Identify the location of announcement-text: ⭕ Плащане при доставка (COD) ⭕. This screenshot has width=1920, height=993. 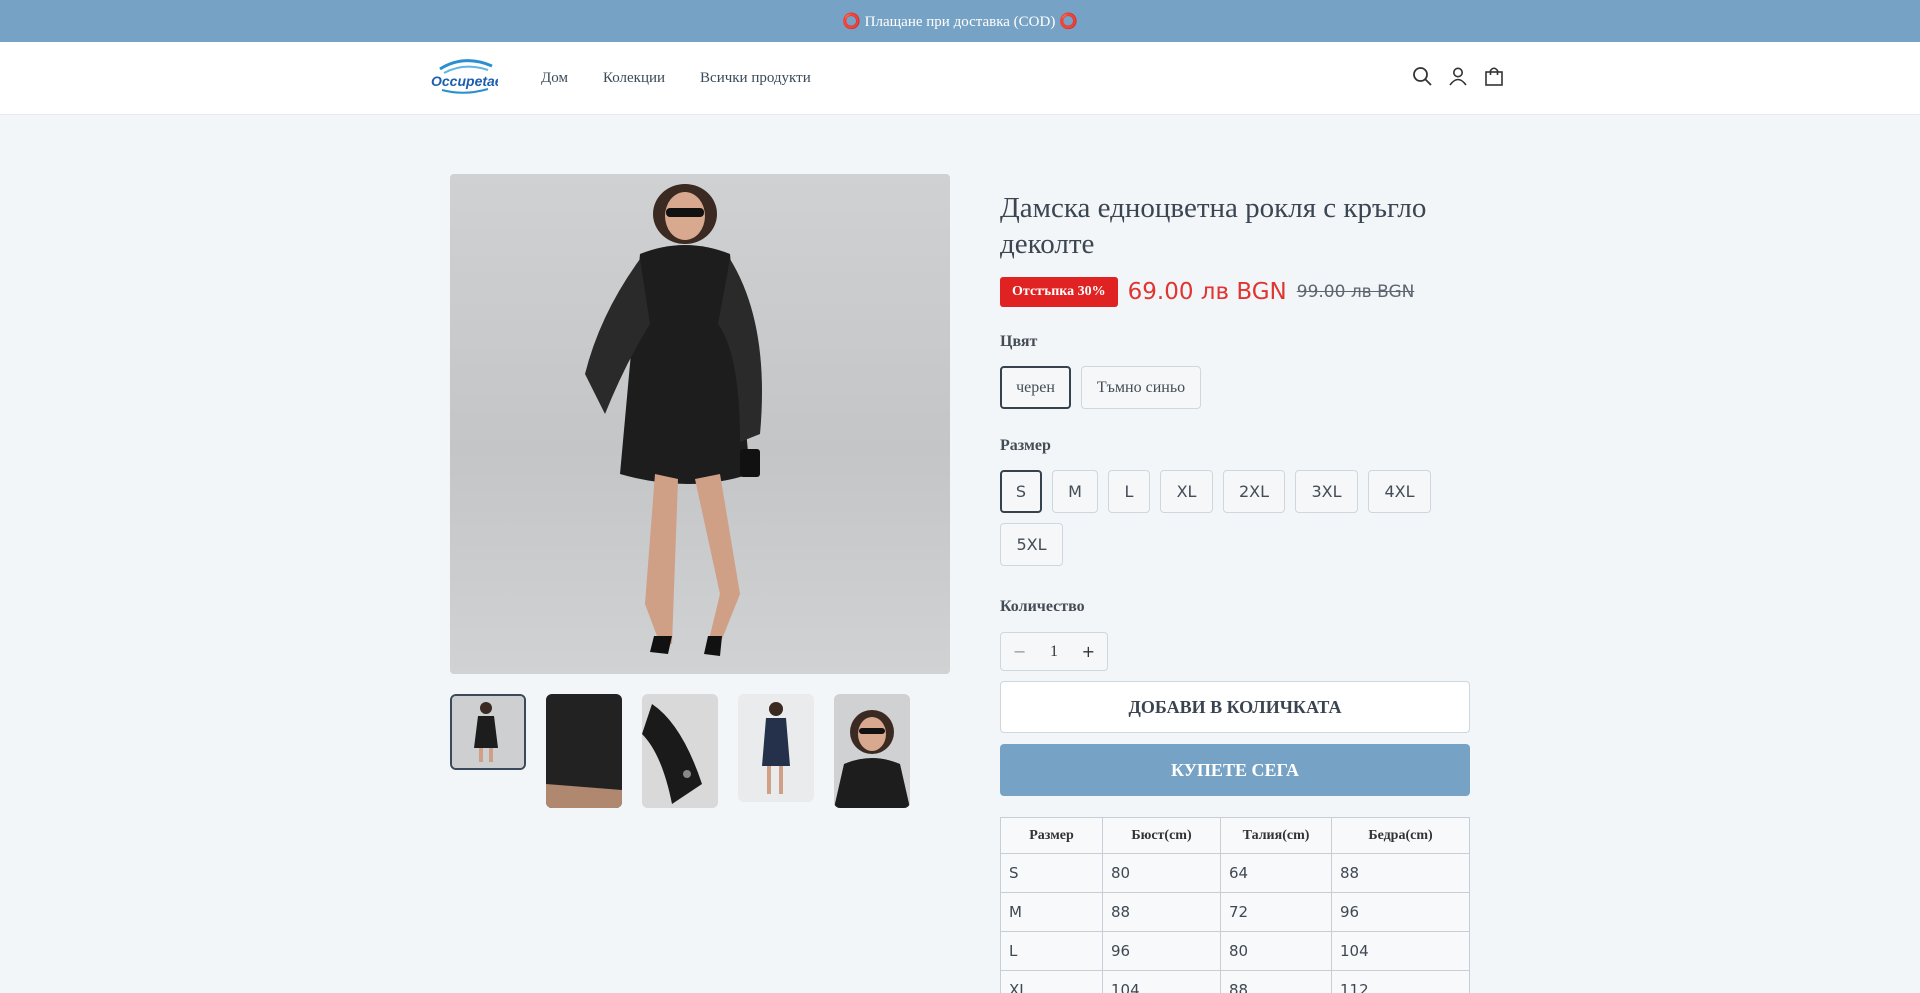
(960, 21).